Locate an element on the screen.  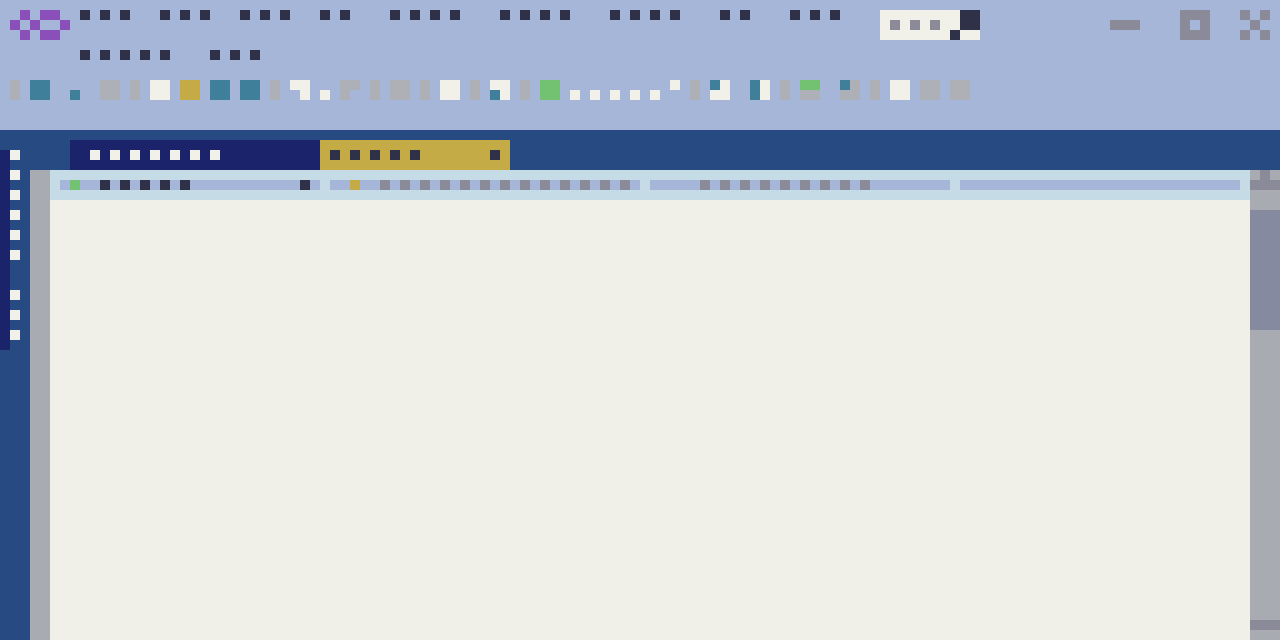
scroll-up-icon is located at coordinates (1265, 185).